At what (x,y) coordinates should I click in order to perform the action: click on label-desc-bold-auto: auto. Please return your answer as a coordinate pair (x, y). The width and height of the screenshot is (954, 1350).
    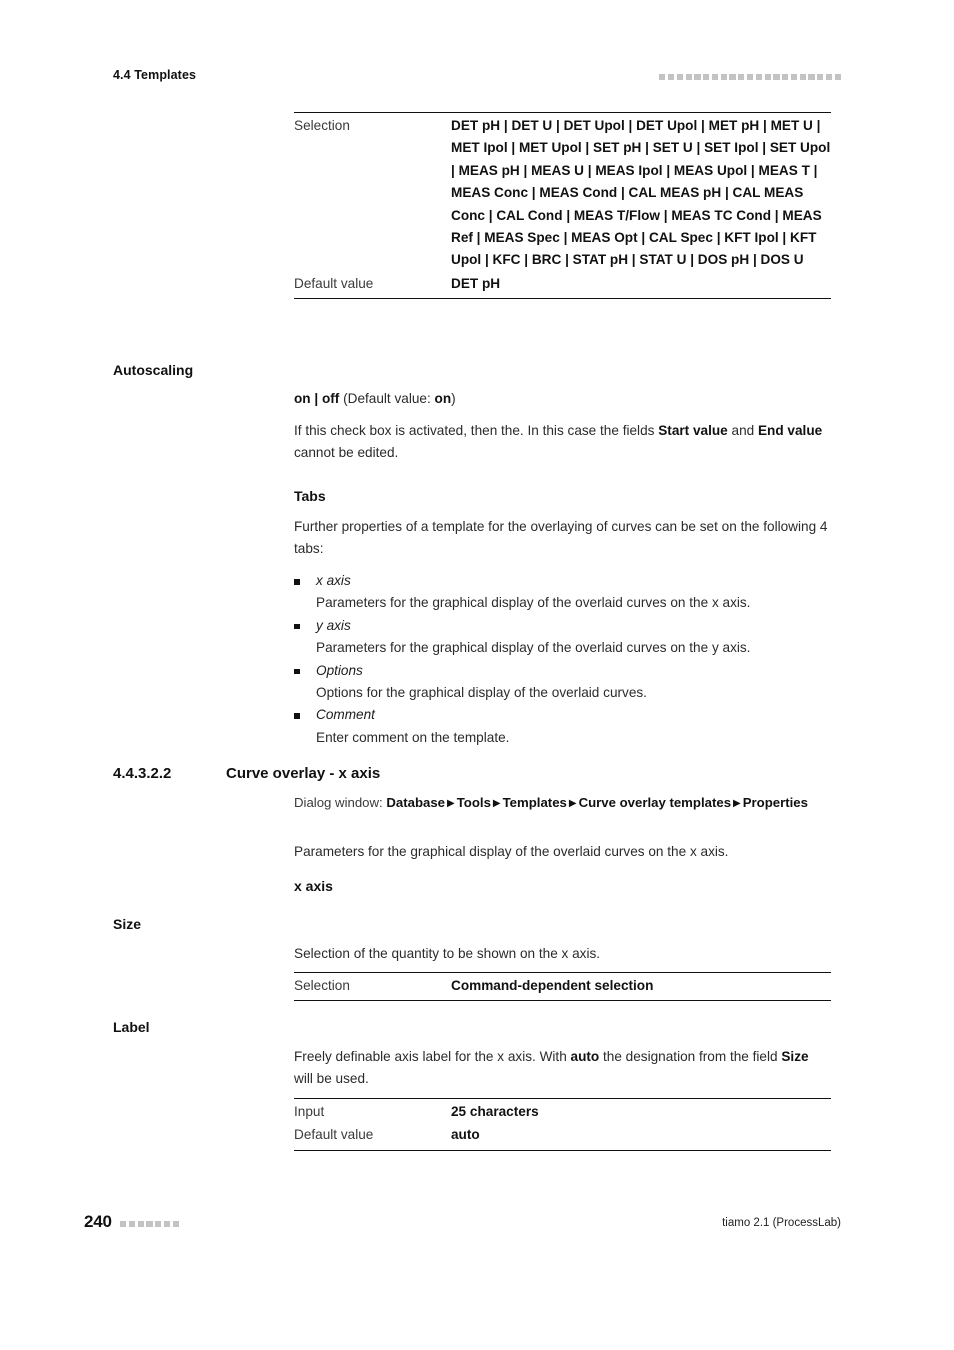
    Looking at the image, I should click on (585, 1056).